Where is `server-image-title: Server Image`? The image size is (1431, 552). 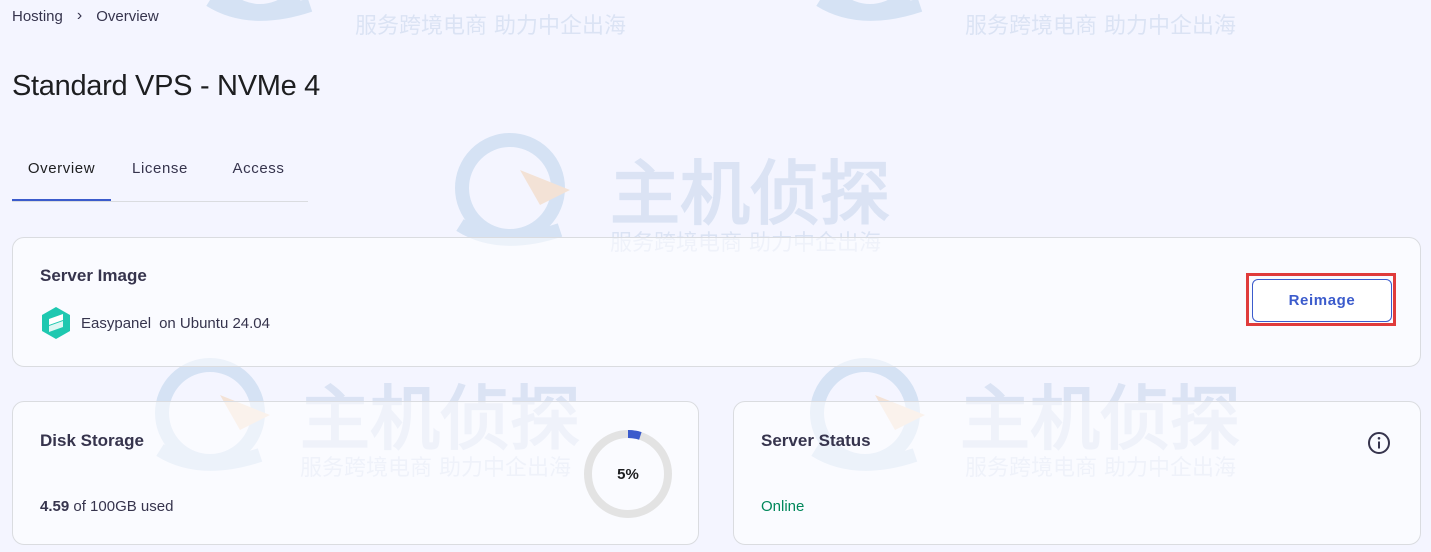
server-image-title: Server Image is located at coordinates (93, 275).